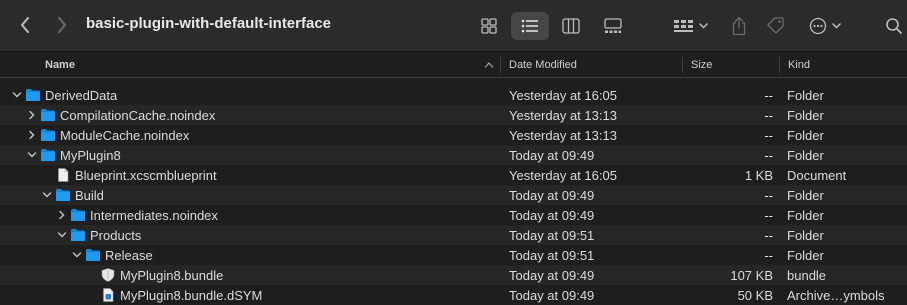 This screenshot has height=305, width=907. What do you see at coordinates (125, 135) in the screenshot?
I see `file-name: ModuleCache.noindex` at bounding box center [125, 135].